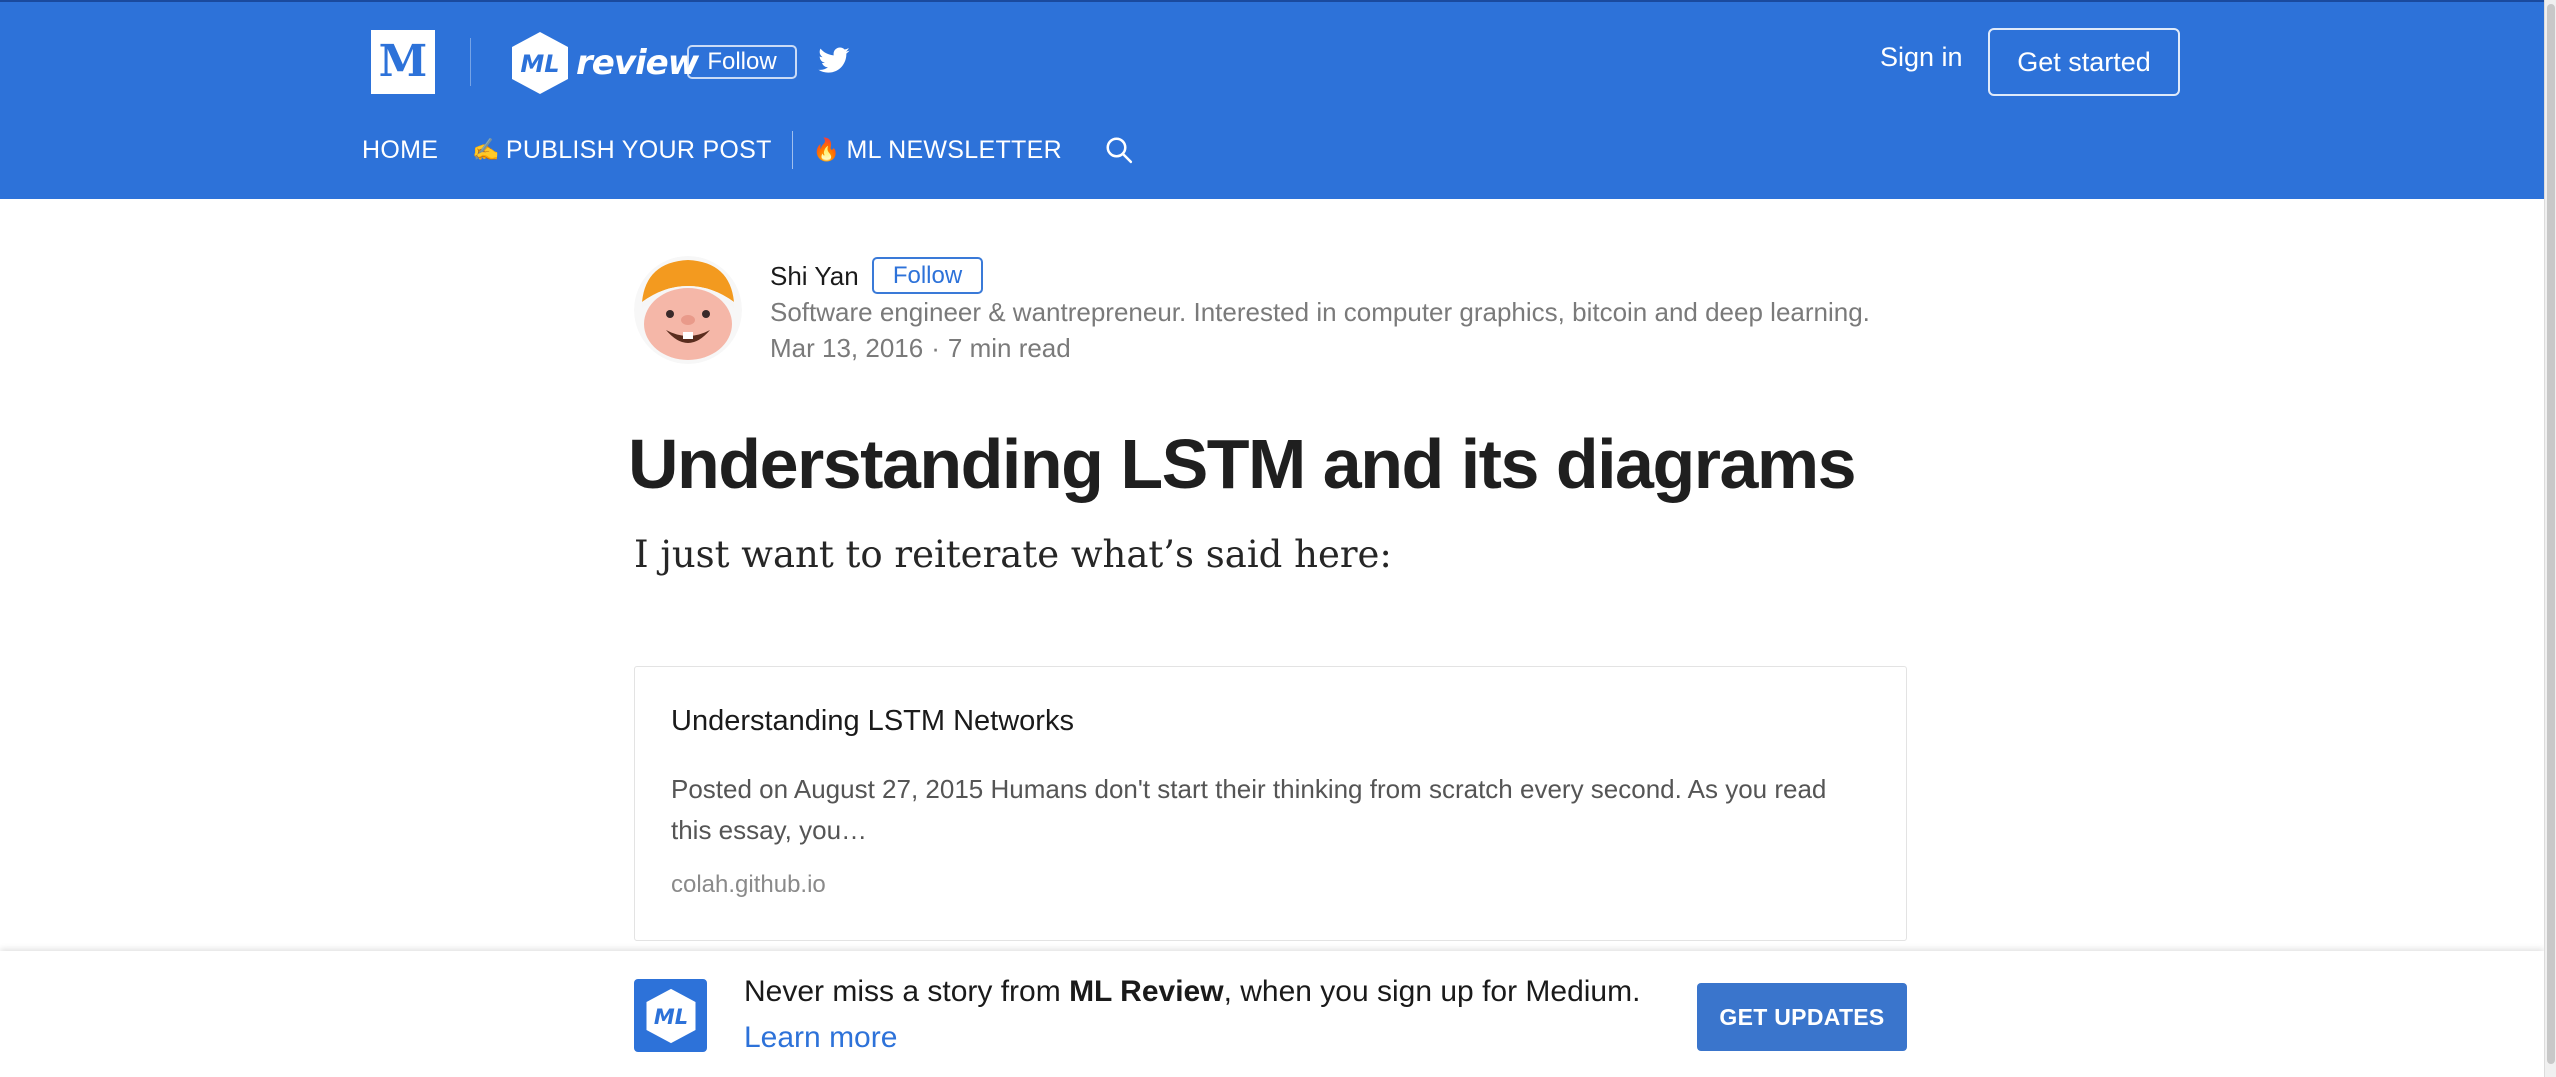 Image resolution: width=2556 pixels, height=1077 pixels. I want to click on twitter-icon, so click(834, 61).